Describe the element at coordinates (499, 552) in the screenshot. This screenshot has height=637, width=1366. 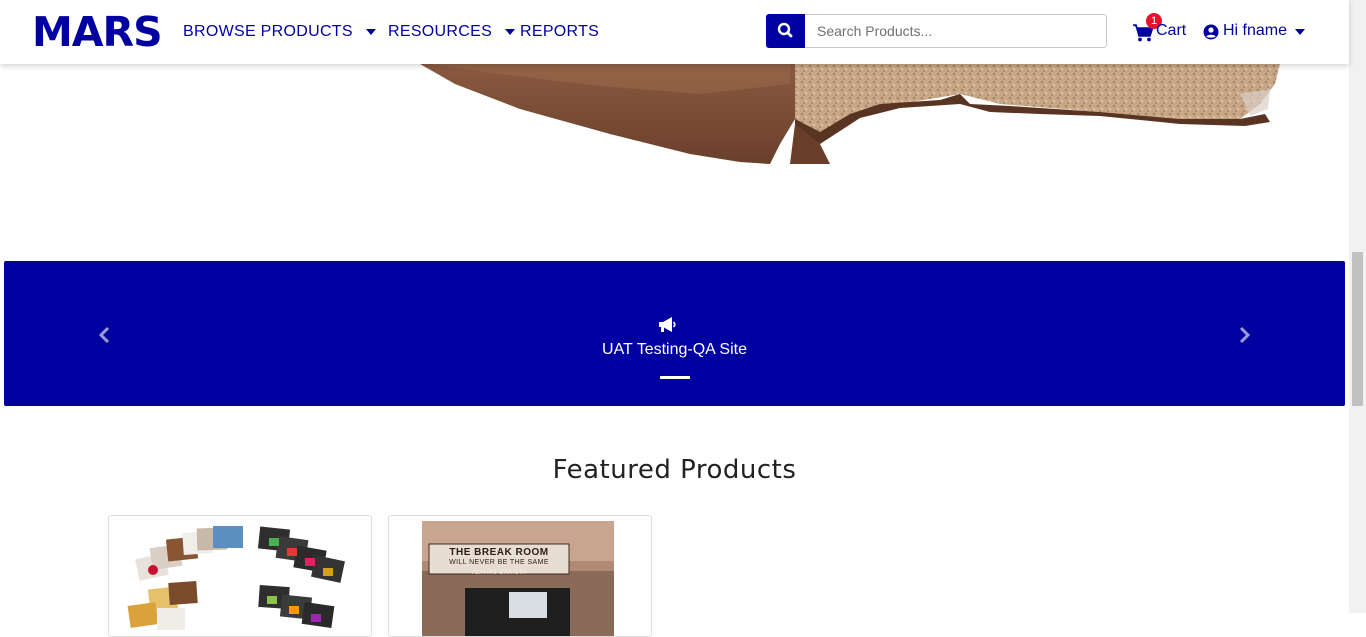
I see `poster-headline: THE BREAK ROOM` at that location.